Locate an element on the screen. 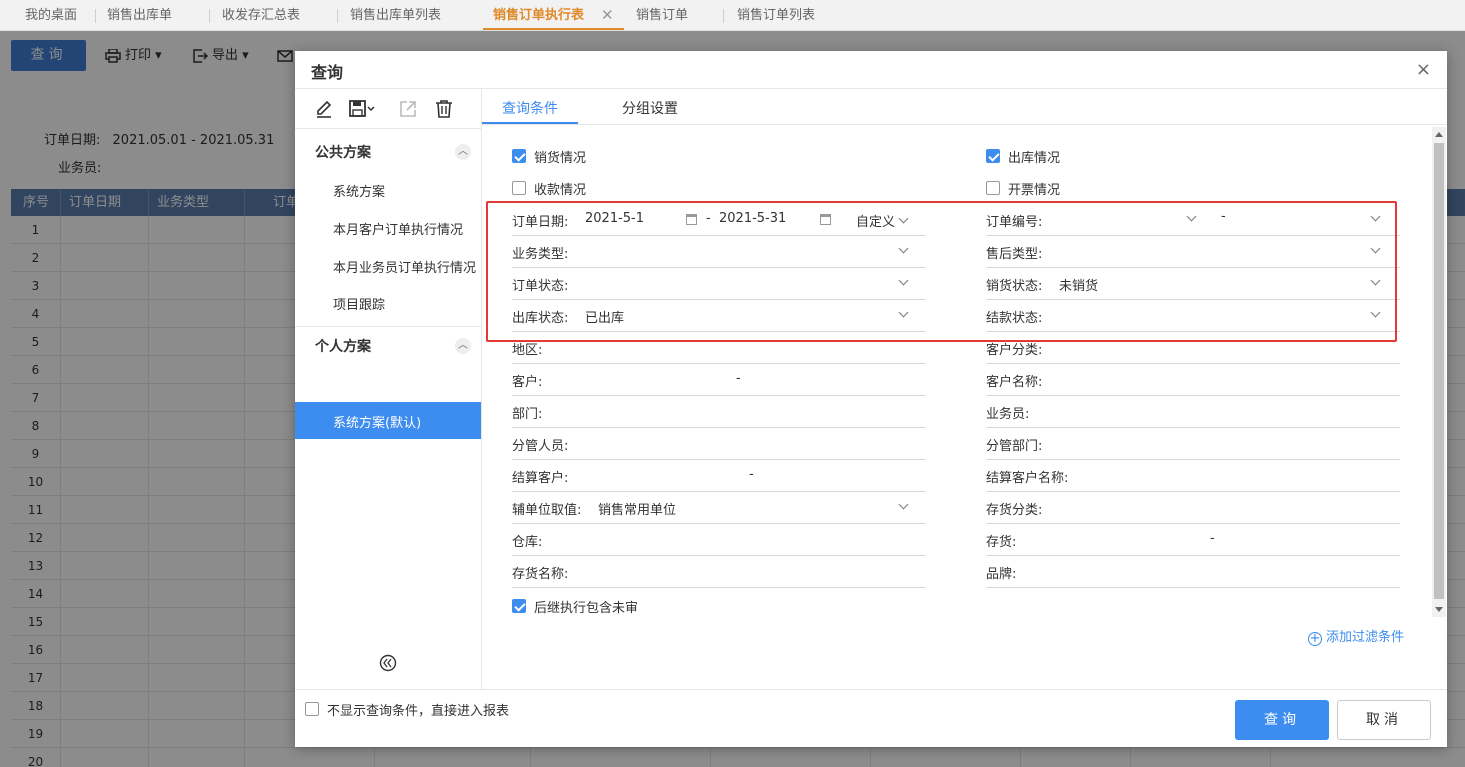 The width and height of the screenshot is (1465, 767). scheme-item: 本月客户订单执行情况 is located at coordinates (398, 228).